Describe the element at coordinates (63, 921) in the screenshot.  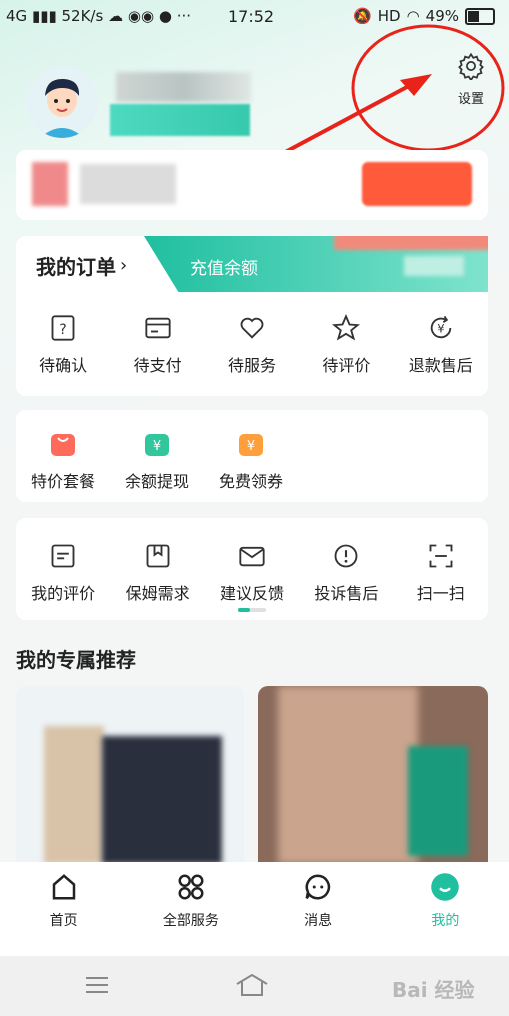
I see `tab-label: 首页` at that location.